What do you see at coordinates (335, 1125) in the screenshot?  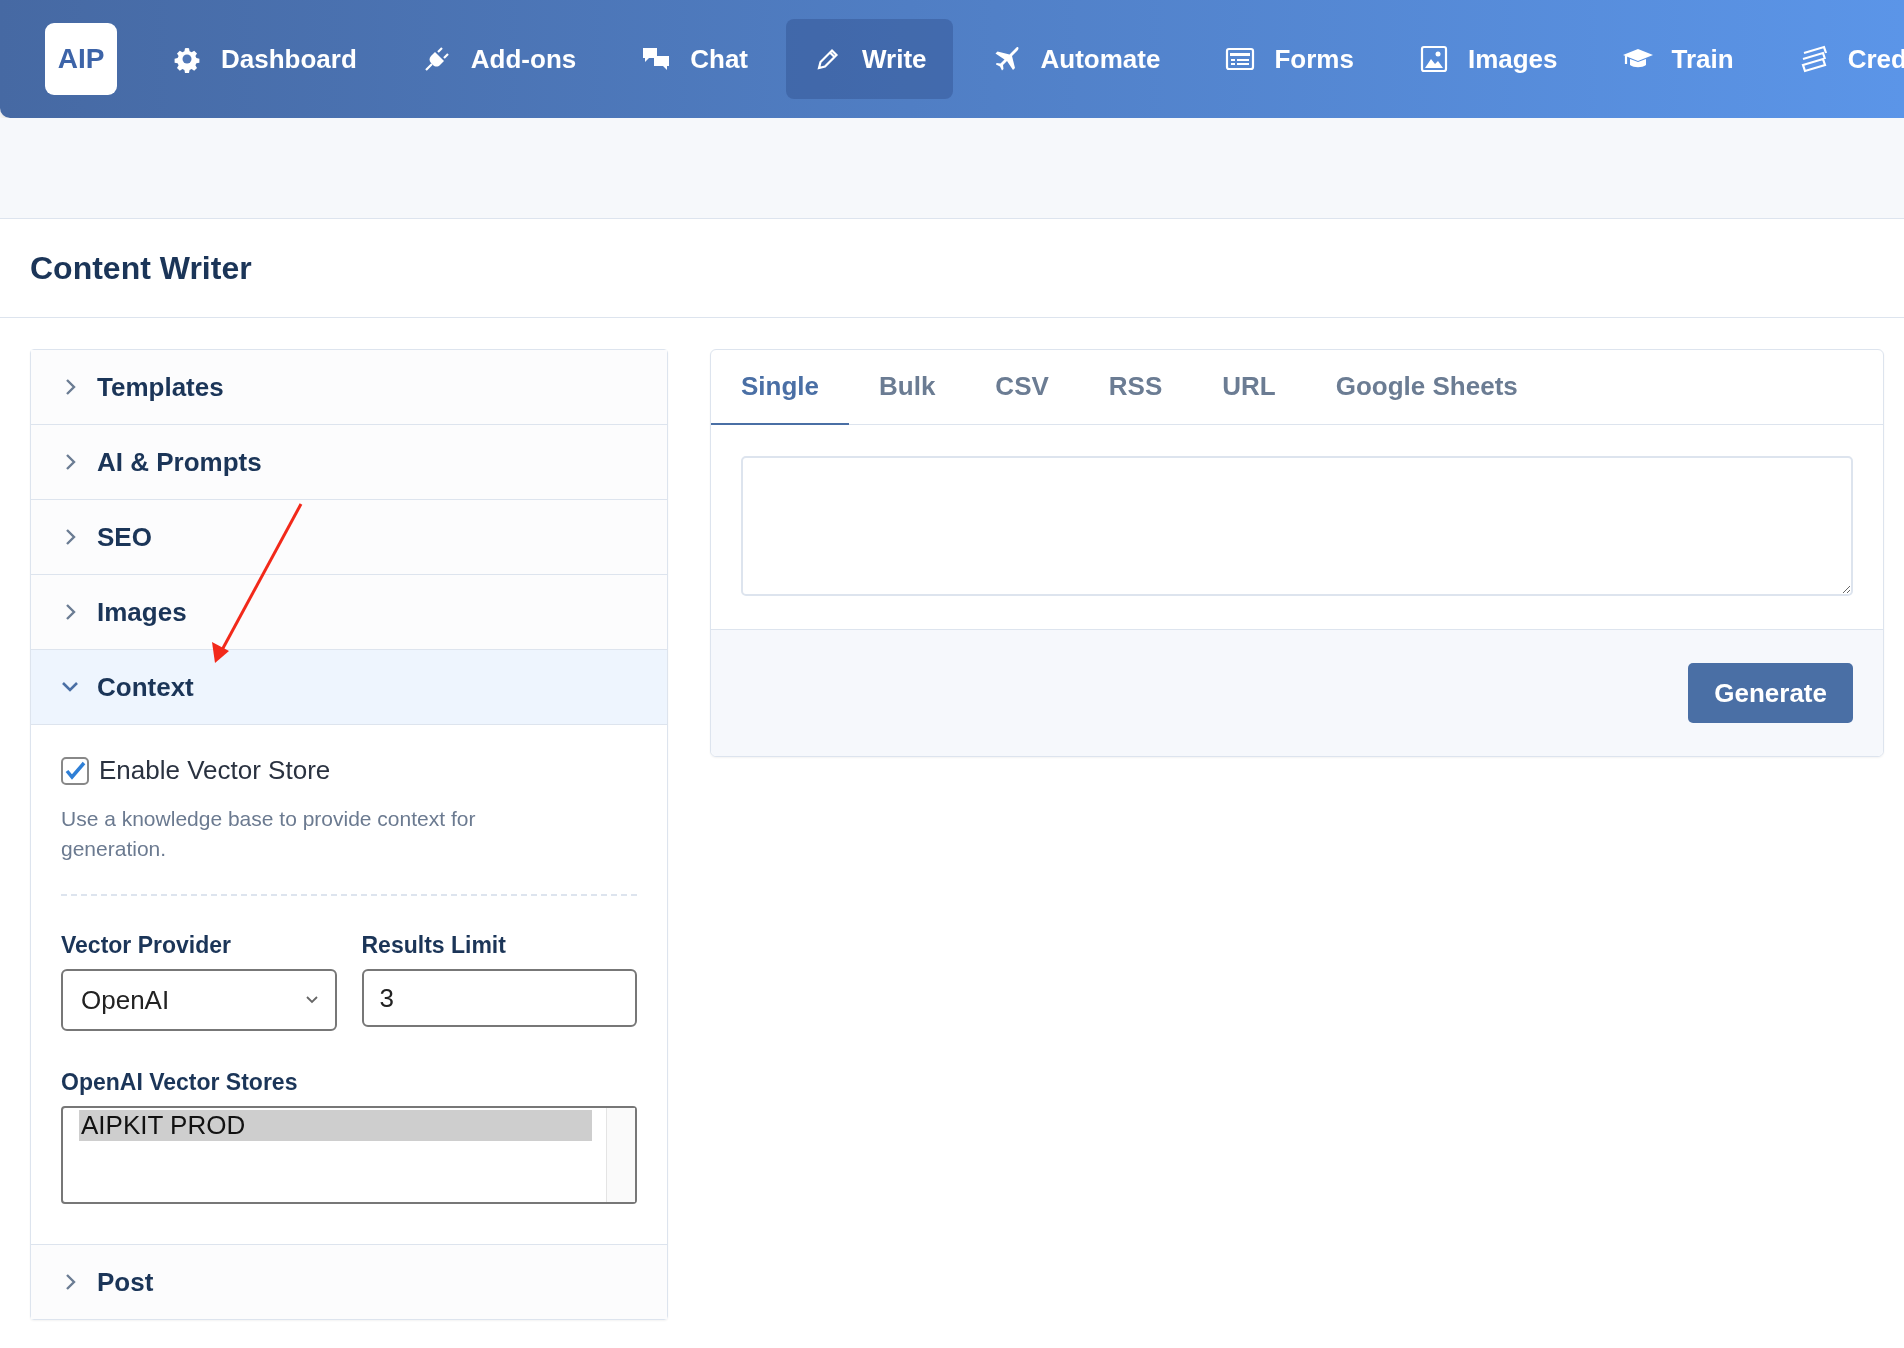 I see `list-option: AIPKIT PROD` at bounding box center [335, 1125].